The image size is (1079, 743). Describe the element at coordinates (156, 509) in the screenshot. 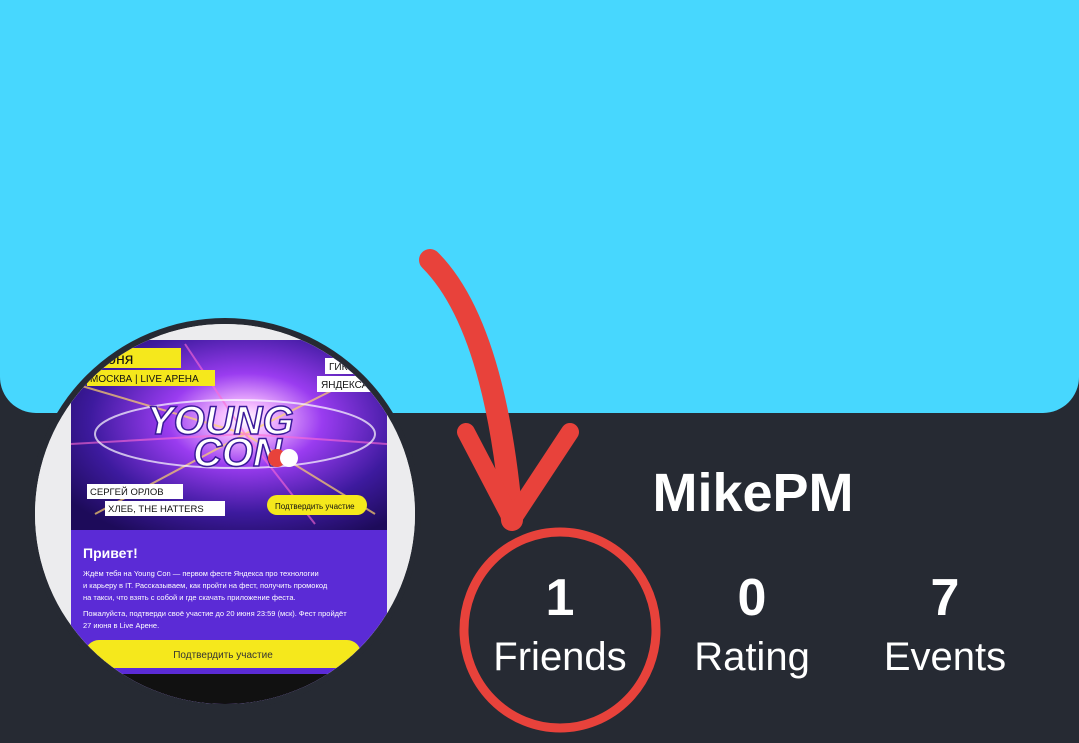

I see `poster-artist-2: ХЛЕБ, THE HATTERS` at that location.